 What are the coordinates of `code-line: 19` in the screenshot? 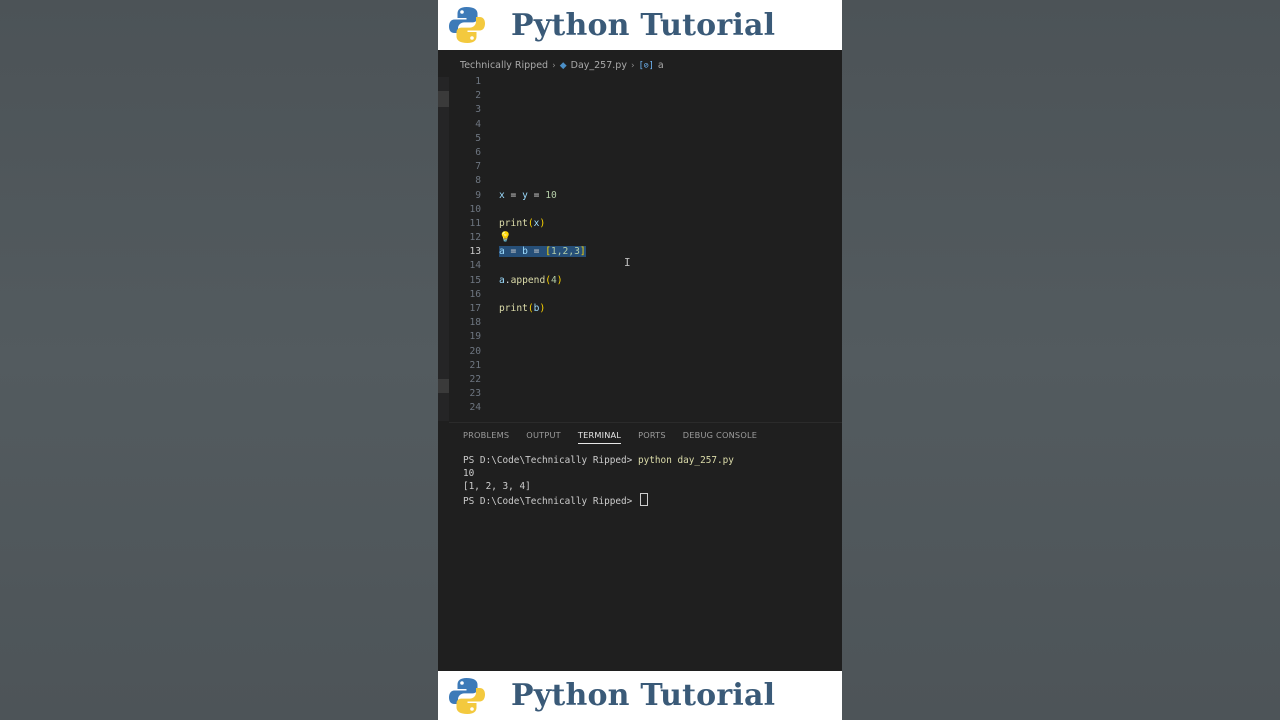 It's located at (640, 337).